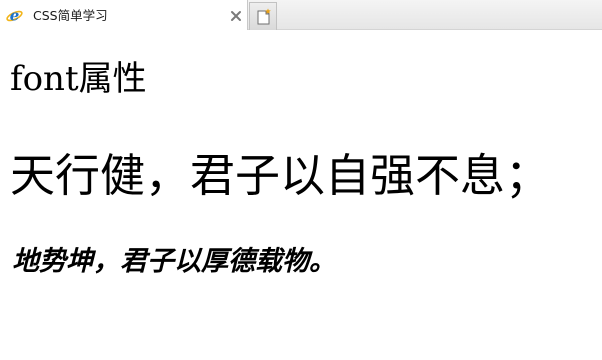  I want to click on text-line-1: 天行健，君子以自强不息；, so click(280, 175).